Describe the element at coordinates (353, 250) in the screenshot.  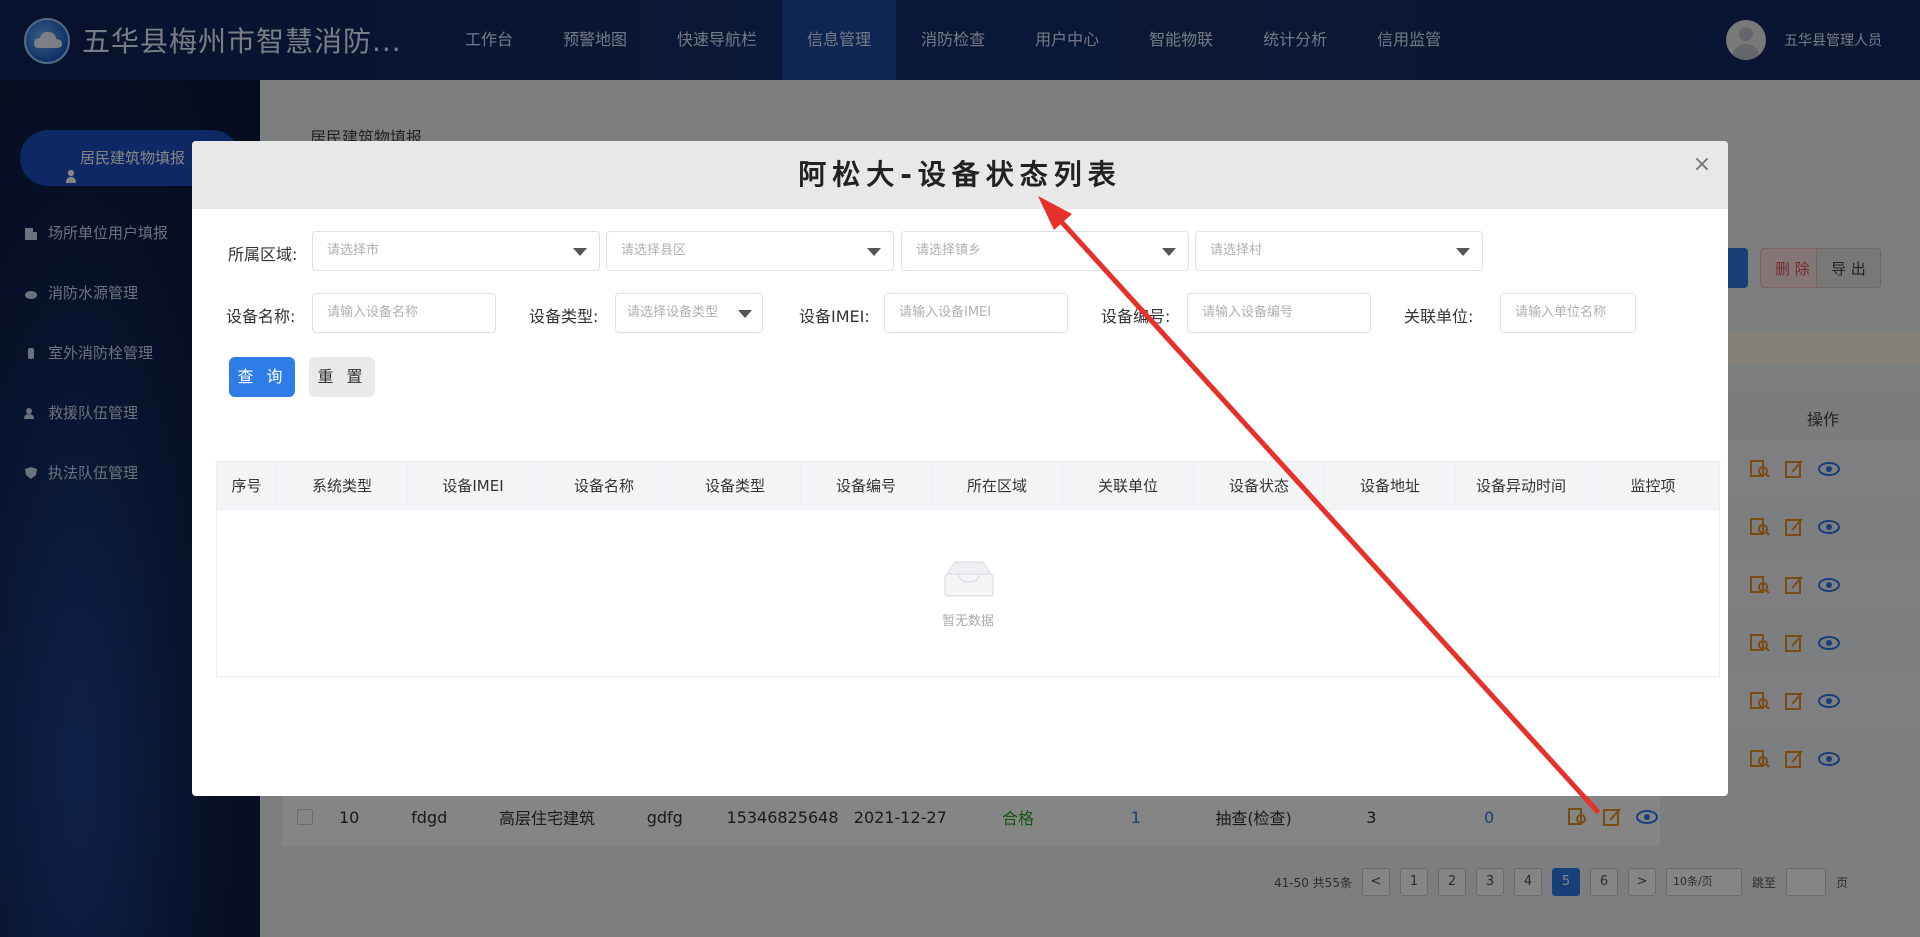
I see `city-select-placeholder: 请选择市` at that location.